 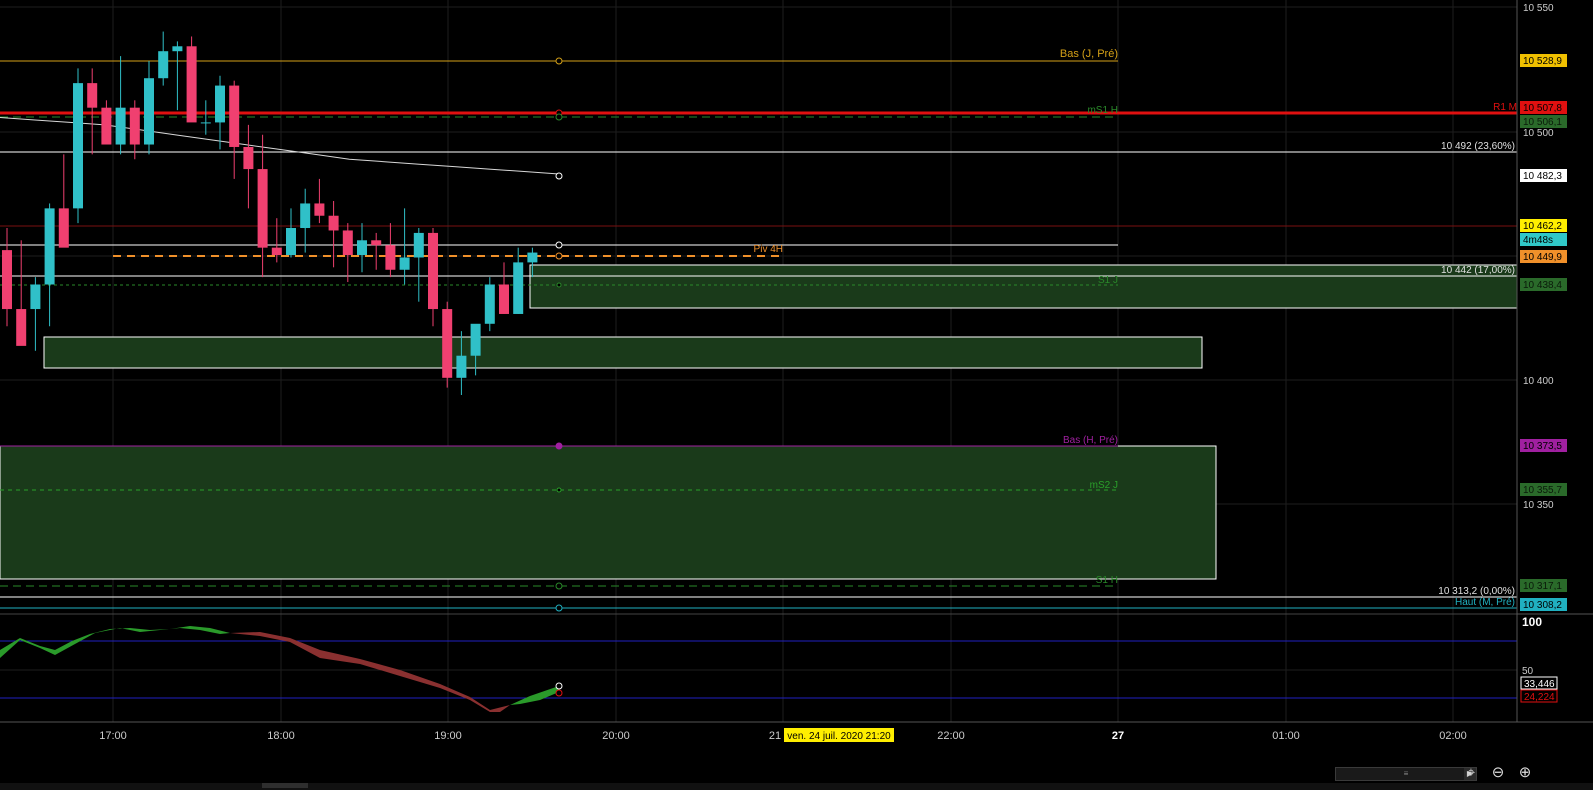 I want to click on price-badge-text: 10 373,5, so click(x=1542, y=446).